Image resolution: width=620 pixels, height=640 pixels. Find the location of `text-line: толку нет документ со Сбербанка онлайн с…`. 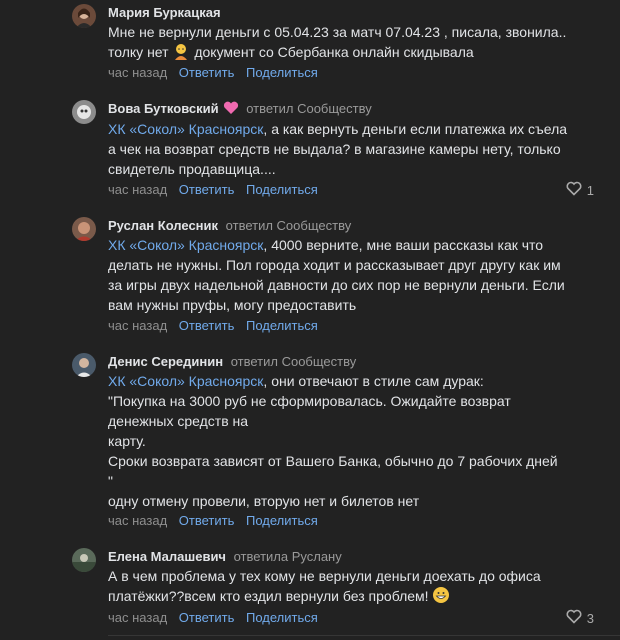

text-line: толку нет документ со Сбербанка онлайн с… is located at coordinates (353, 52).